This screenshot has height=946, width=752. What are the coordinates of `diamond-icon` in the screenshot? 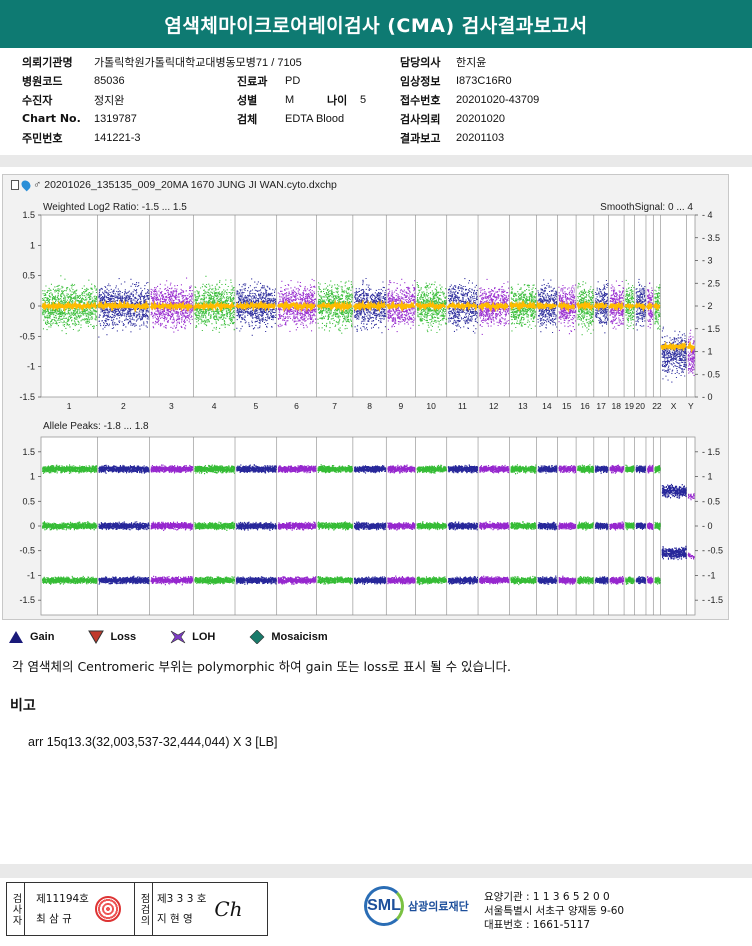 It's located at (257, 637).